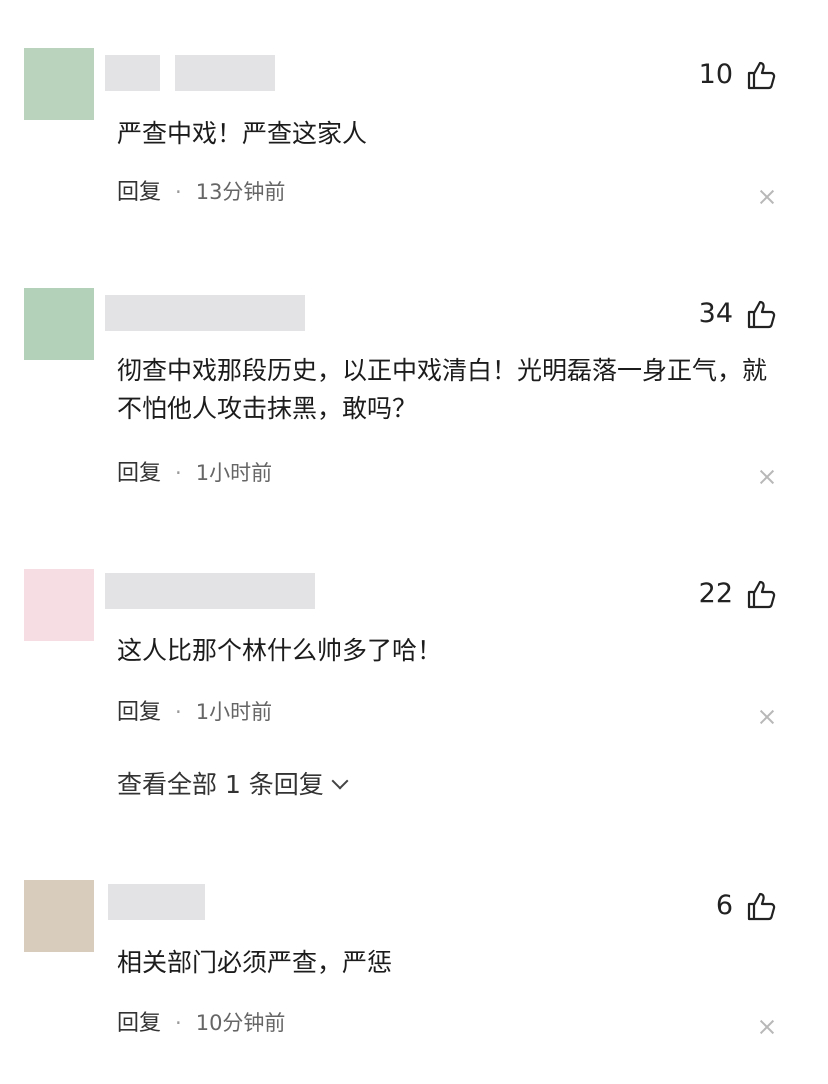  I want to click on like-count: 6, so click(724, 905).